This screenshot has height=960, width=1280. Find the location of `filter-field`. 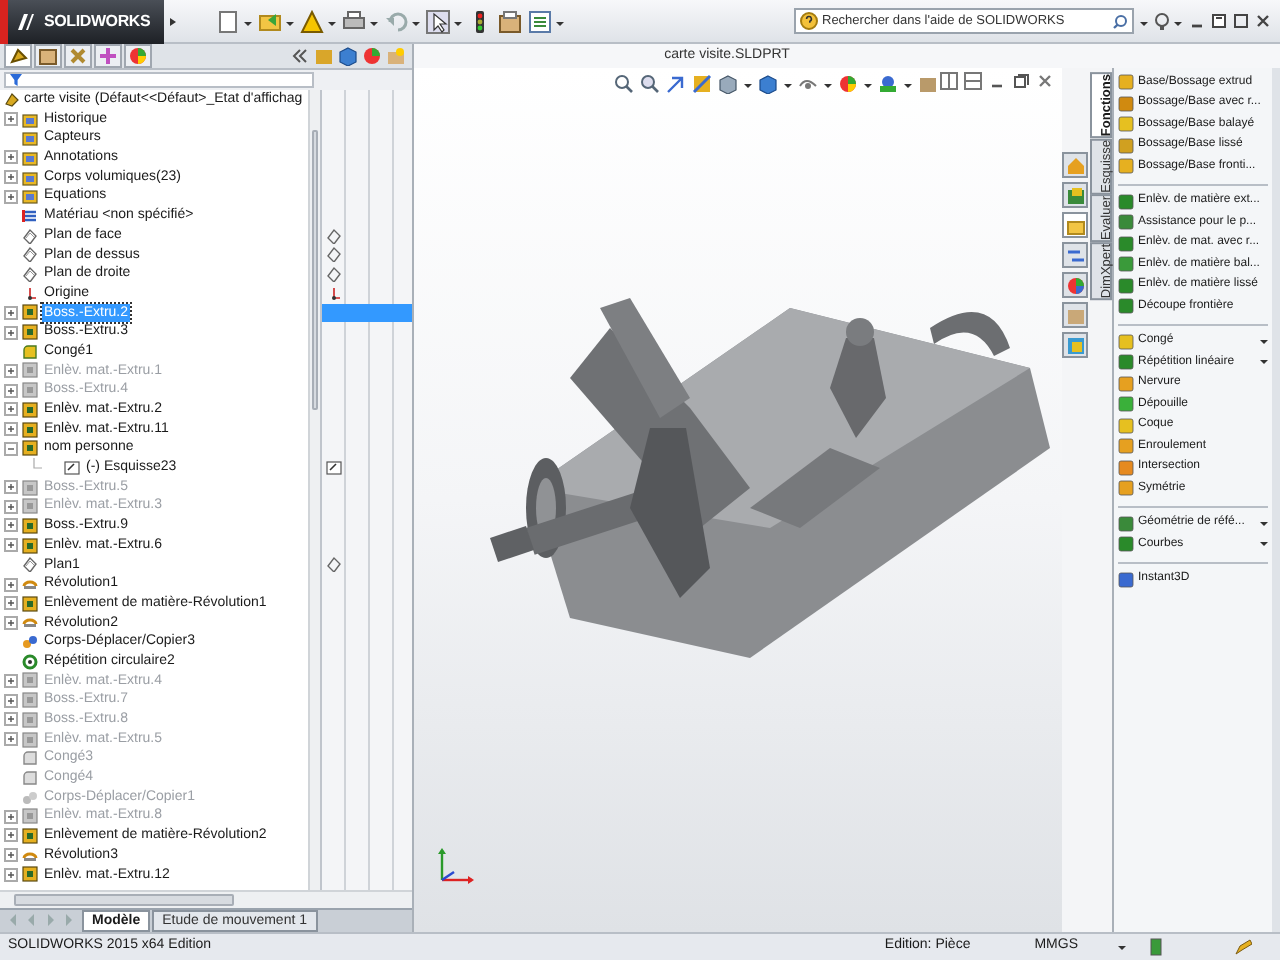

filter-field is located at coordinates (159, 80).